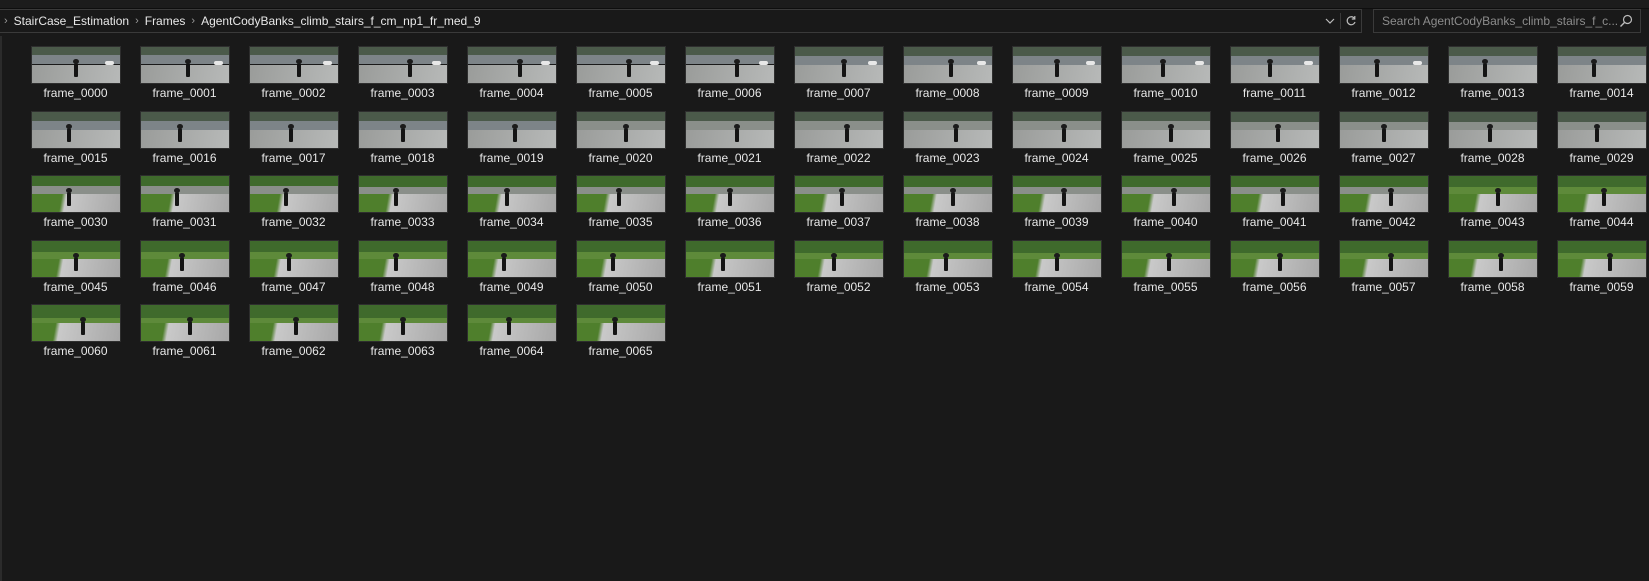 Image resolution: width=1649 pixels, height=581 pixels. I want to click on file-tile: frame_0005, so click(620, 78).